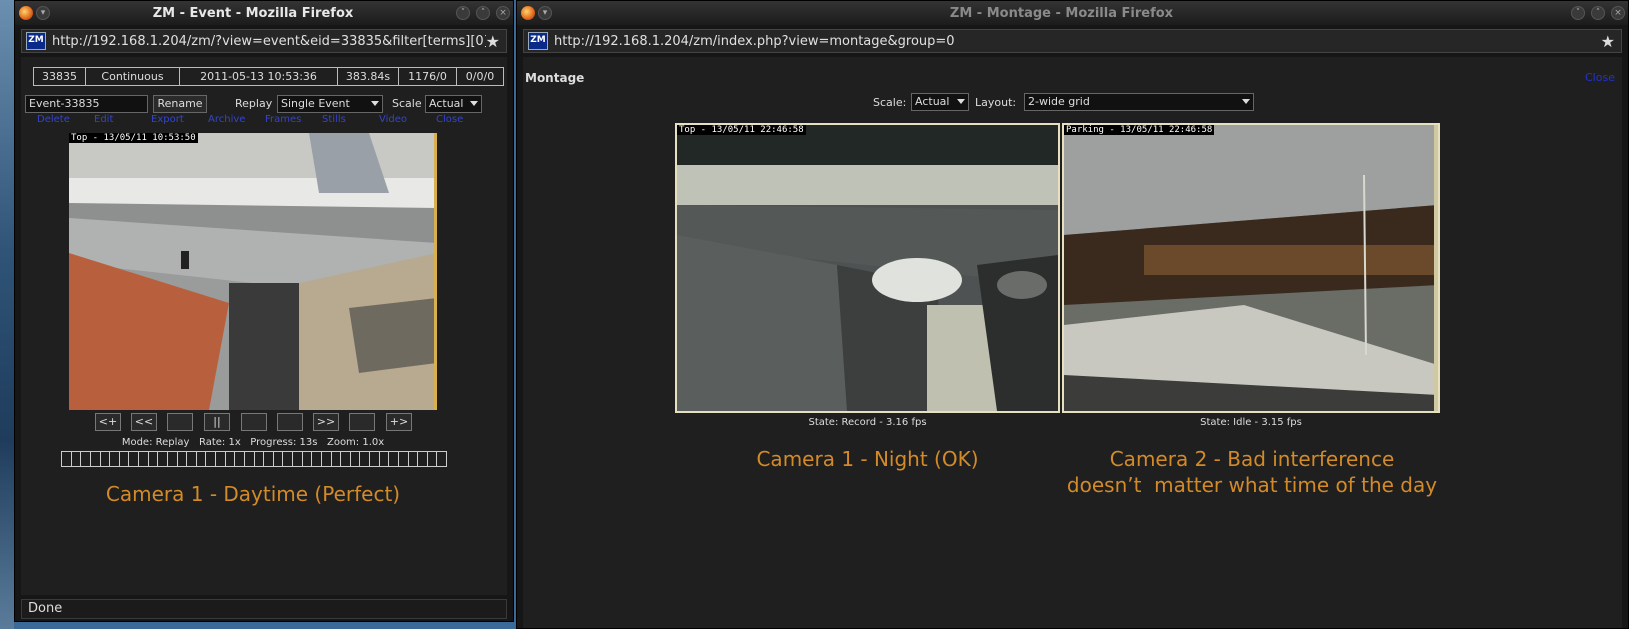 This screenshot has height=629, width=1629. Describe the element at coordinates (179, 119) in the screenshot. I see `export-link: Export` at that location.